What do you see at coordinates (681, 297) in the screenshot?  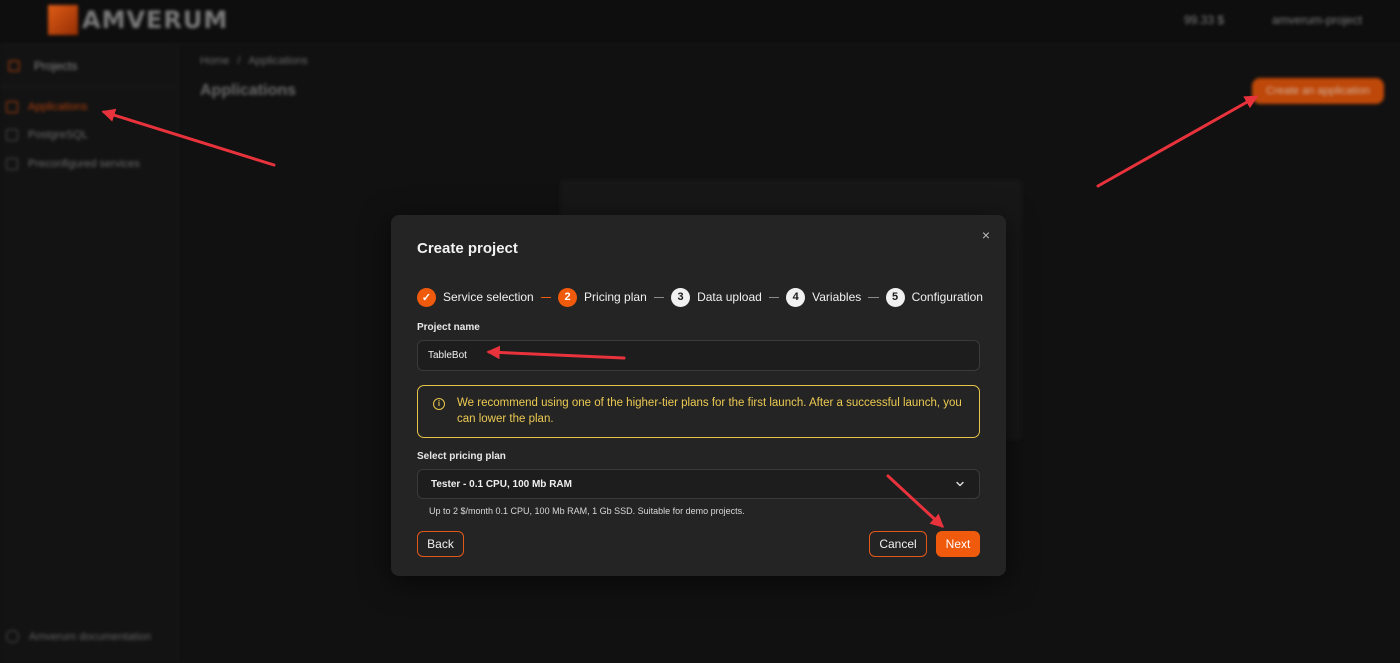 I see `step-number: 3` at bounding box center [681, 297].